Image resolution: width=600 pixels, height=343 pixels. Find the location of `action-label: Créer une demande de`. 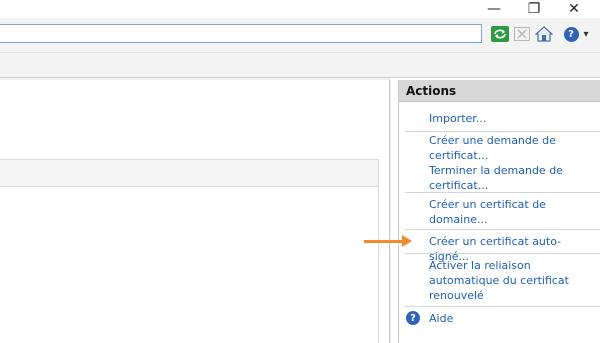

action-label: Créer une demande de is located at coordinates (492, 140).